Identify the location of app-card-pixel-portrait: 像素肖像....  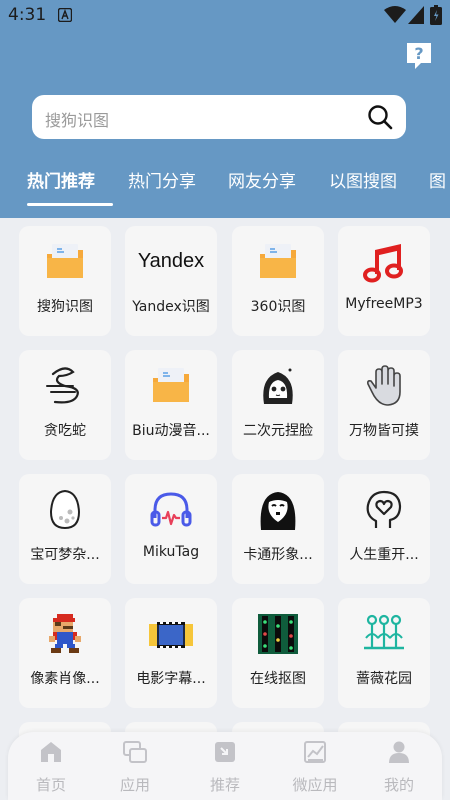
(65, 653).